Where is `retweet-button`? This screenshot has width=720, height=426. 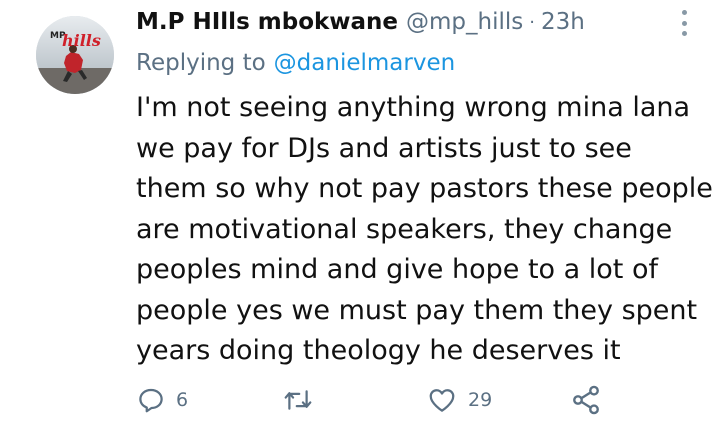
retweet-button is located at coordinates (303, 400).